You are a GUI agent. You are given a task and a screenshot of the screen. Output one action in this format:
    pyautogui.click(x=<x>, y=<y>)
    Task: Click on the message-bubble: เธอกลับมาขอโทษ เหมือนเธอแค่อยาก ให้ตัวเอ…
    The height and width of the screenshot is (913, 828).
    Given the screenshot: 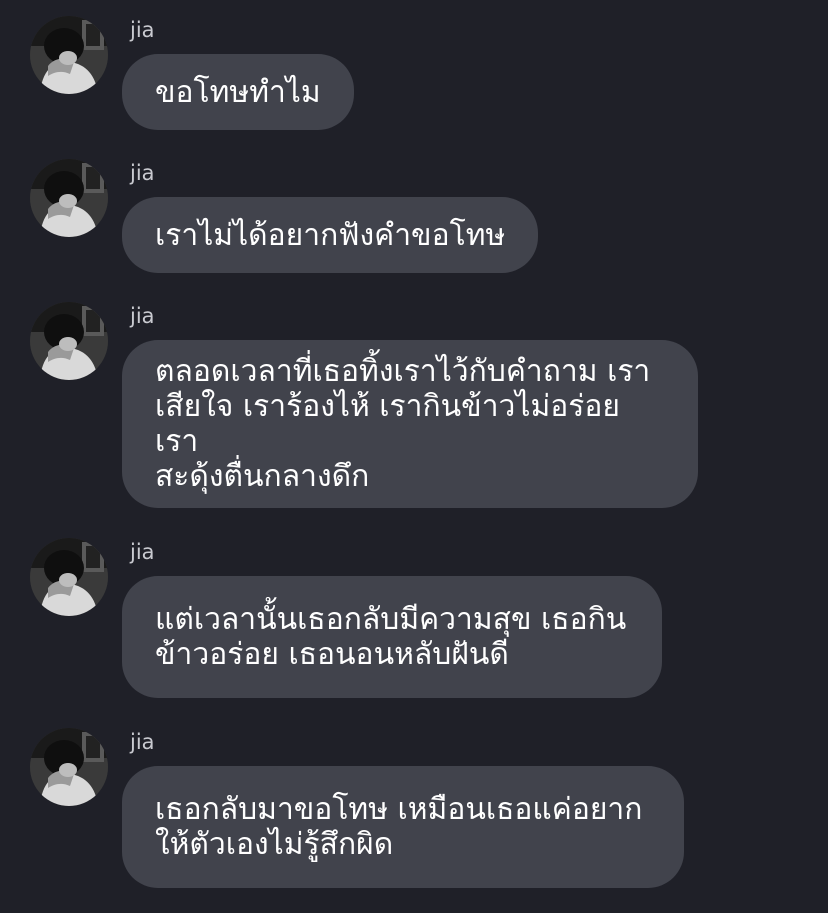 What is the action you would take?
    pyautogui.click(x=403, y=827)
    